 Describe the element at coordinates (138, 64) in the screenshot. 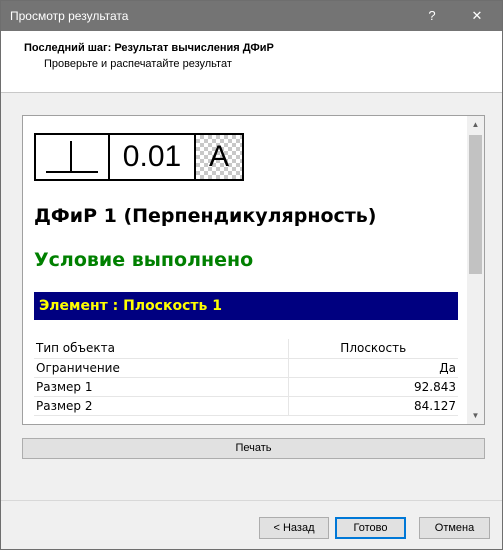

I see `step-subtitle: Проверьте и распечатайте результат` at that location.